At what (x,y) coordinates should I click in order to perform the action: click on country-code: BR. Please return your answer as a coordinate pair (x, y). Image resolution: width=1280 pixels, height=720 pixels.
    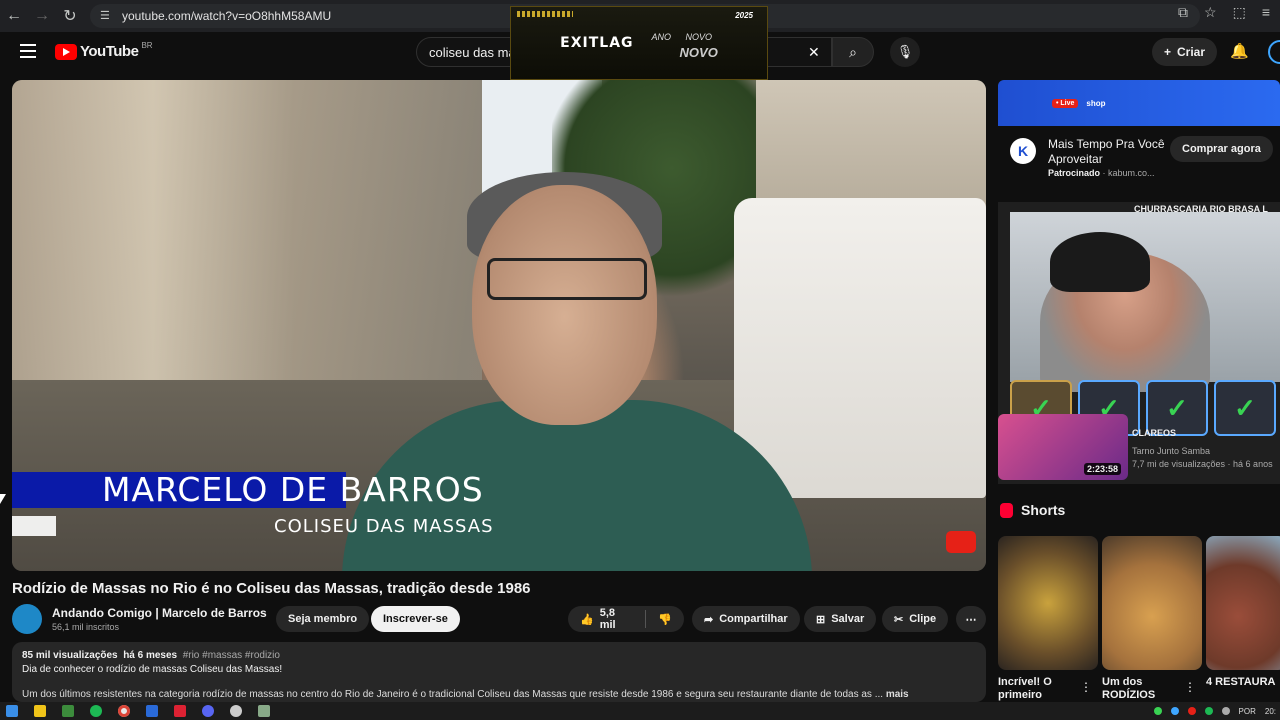
    Looking at the image, I should click on (147, 45).